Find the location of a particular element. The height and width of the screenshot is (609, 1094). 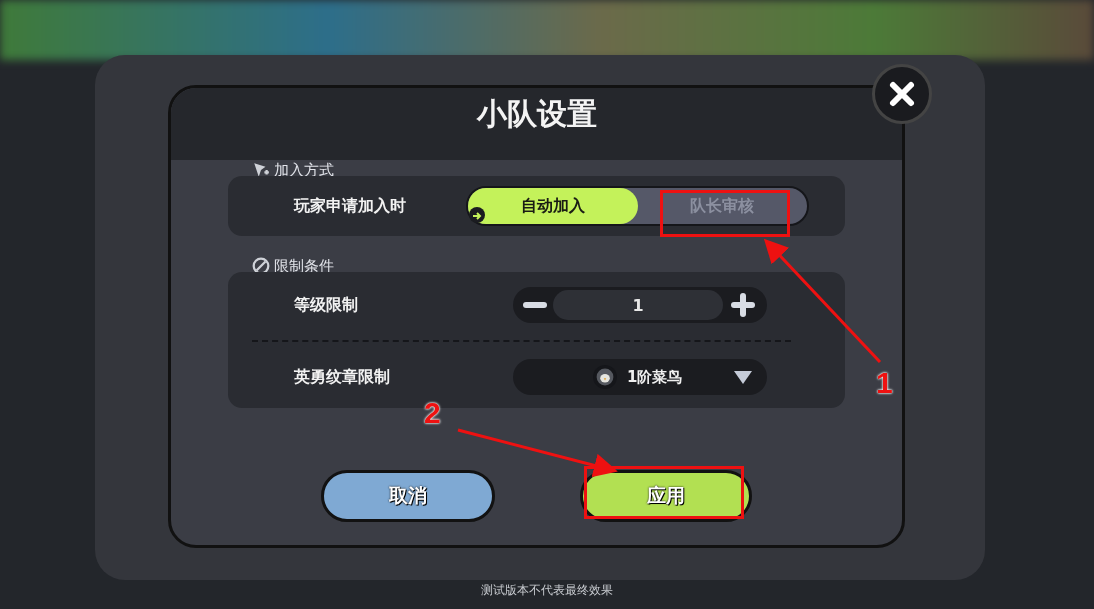

row-label: 玩家申请加入时 is located at coordinates (350, 206).